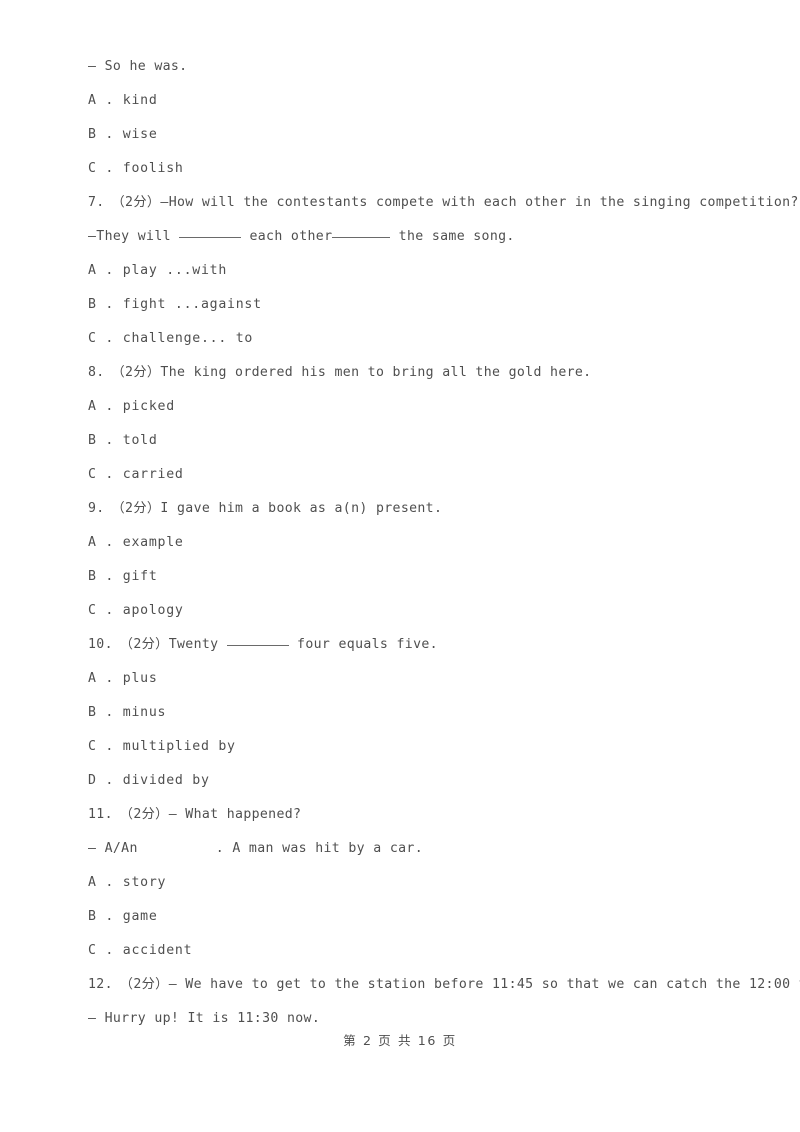 This screenshot has width=800, height=1132. Describe the element at coordinates (257, 645) in the screenshot. I see `question-10-blank` at that location.